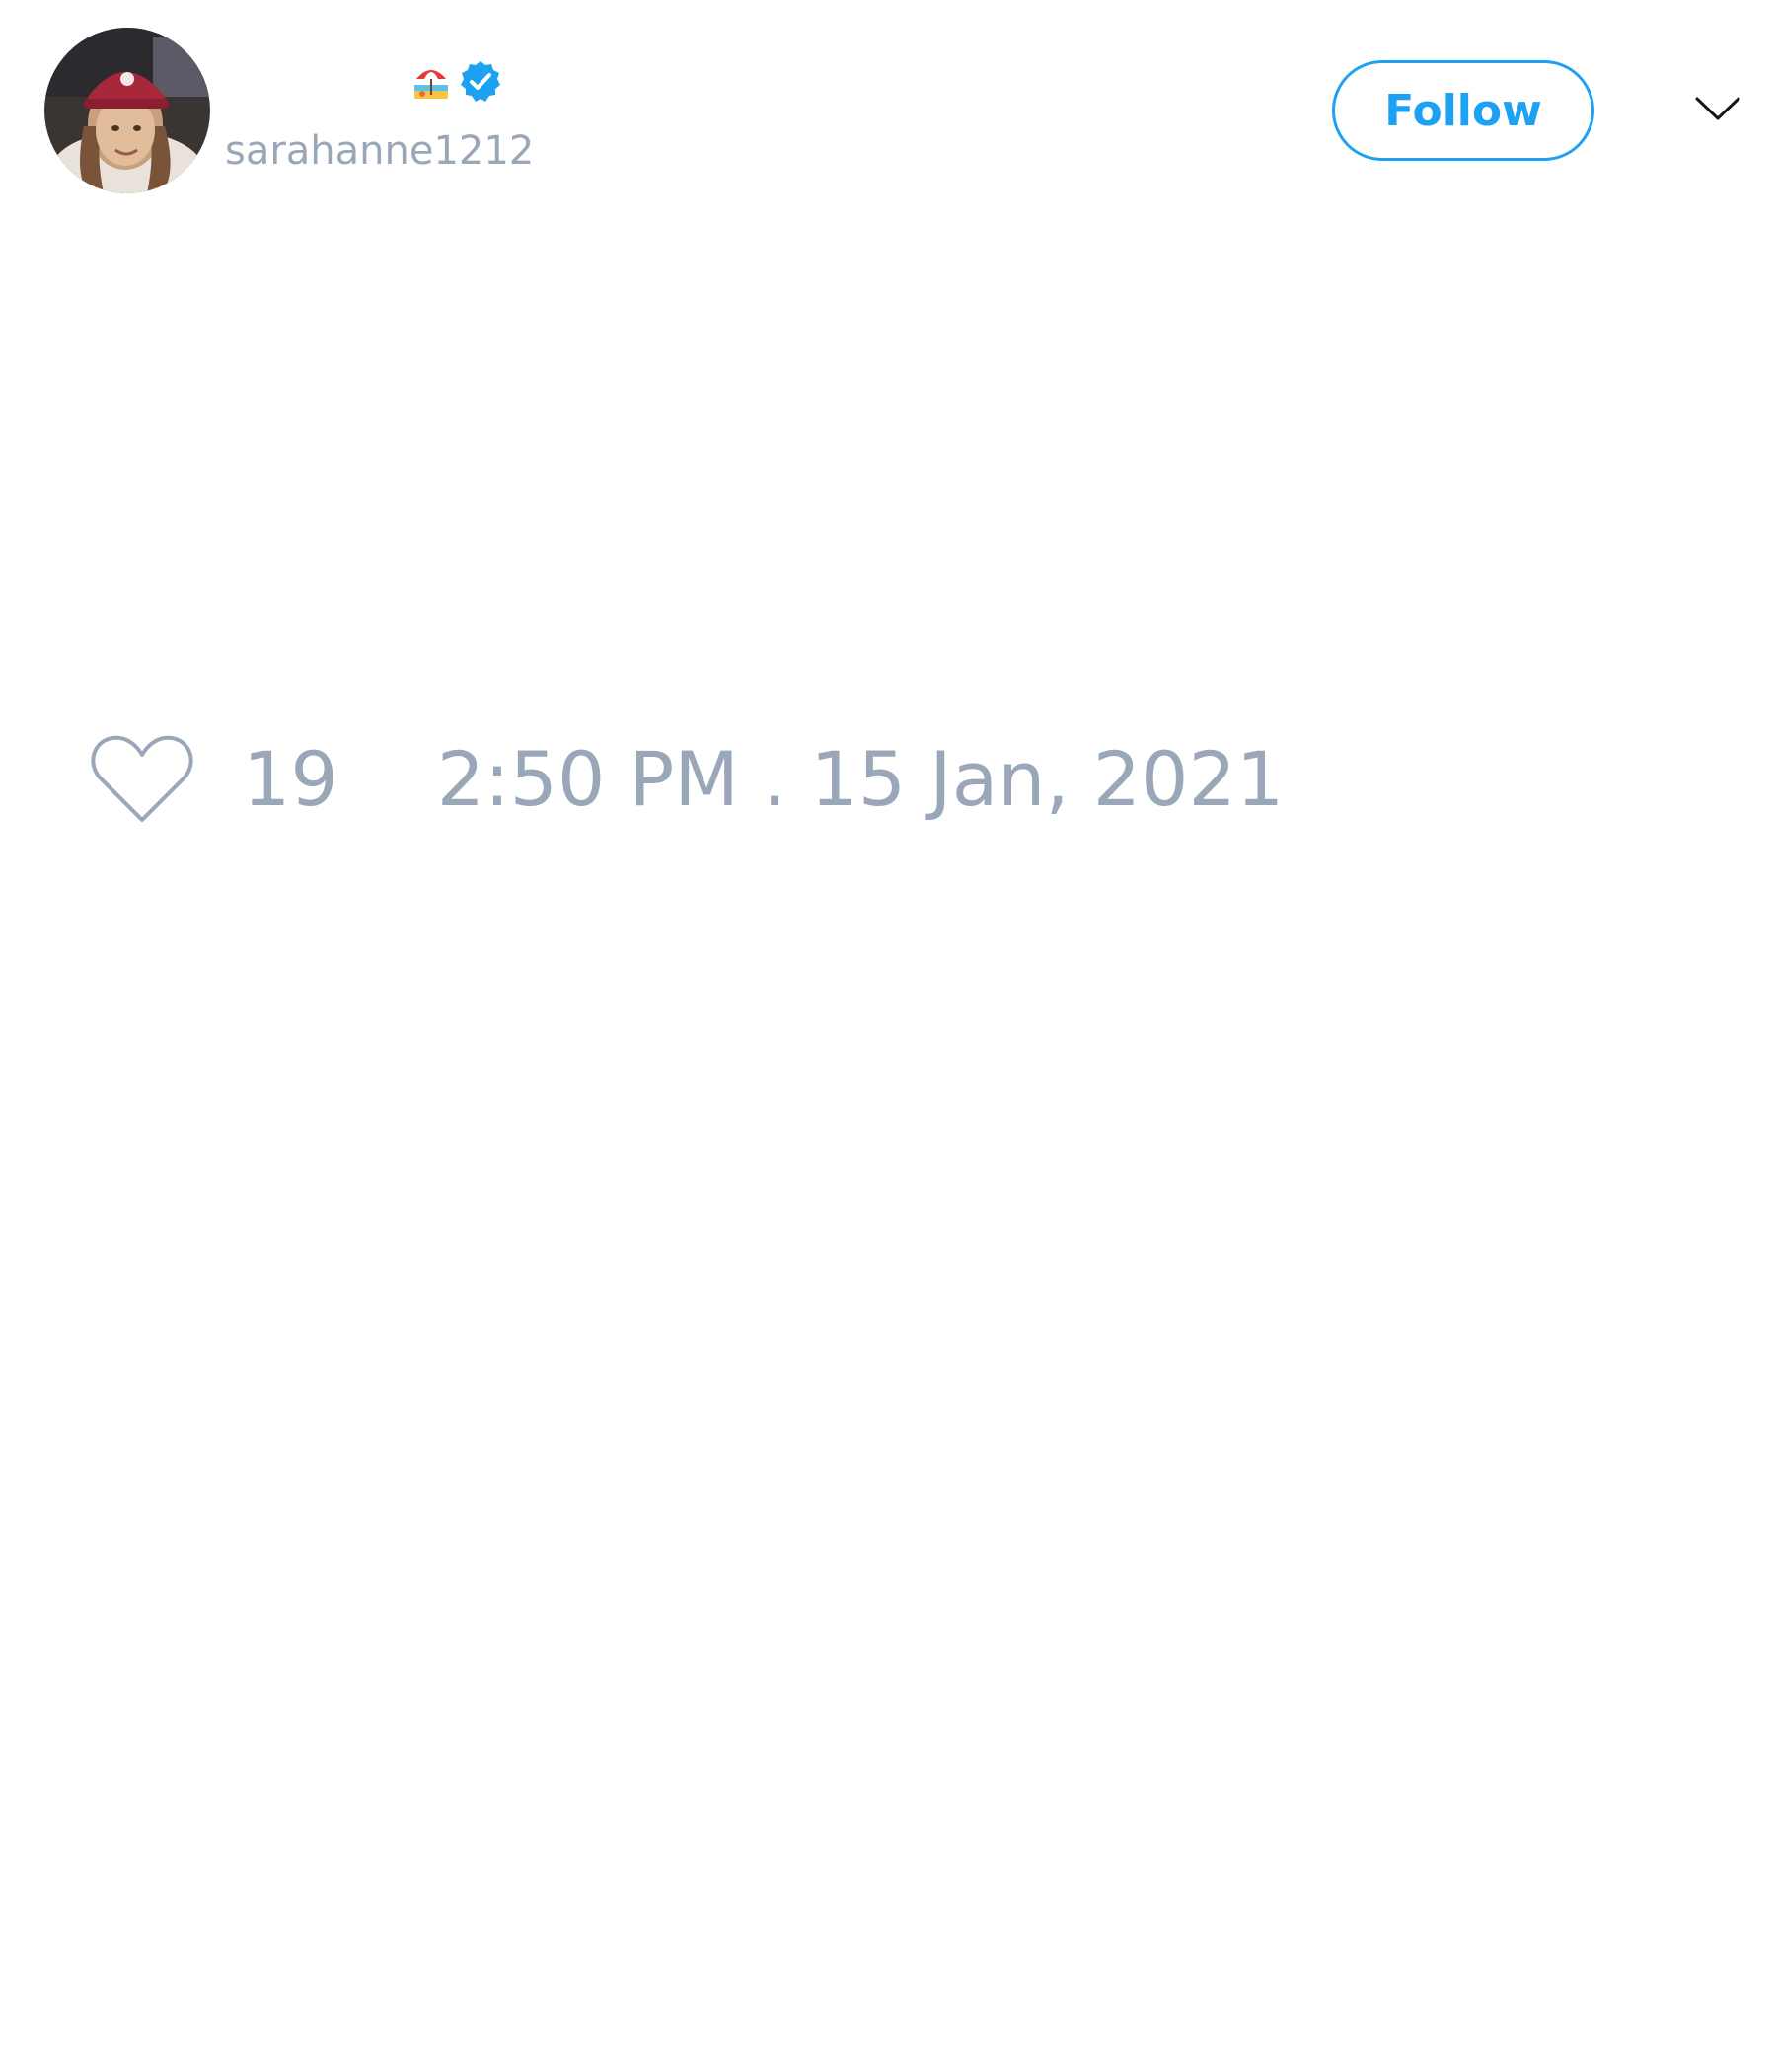  I want to click on author-name-row, so click(364, 82).